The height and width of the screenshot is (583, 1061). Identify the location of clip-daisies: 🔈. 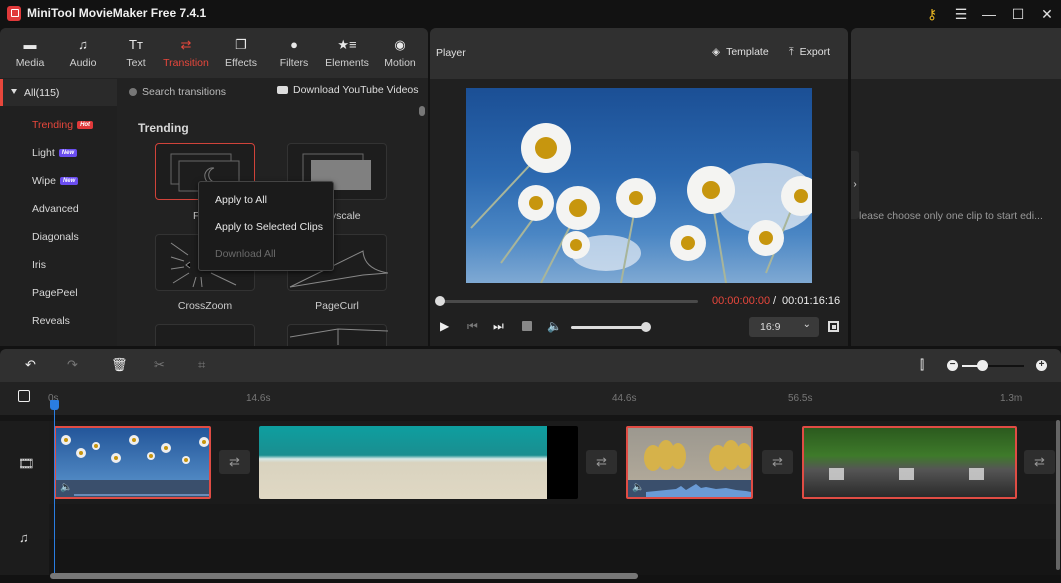
(132, 462).